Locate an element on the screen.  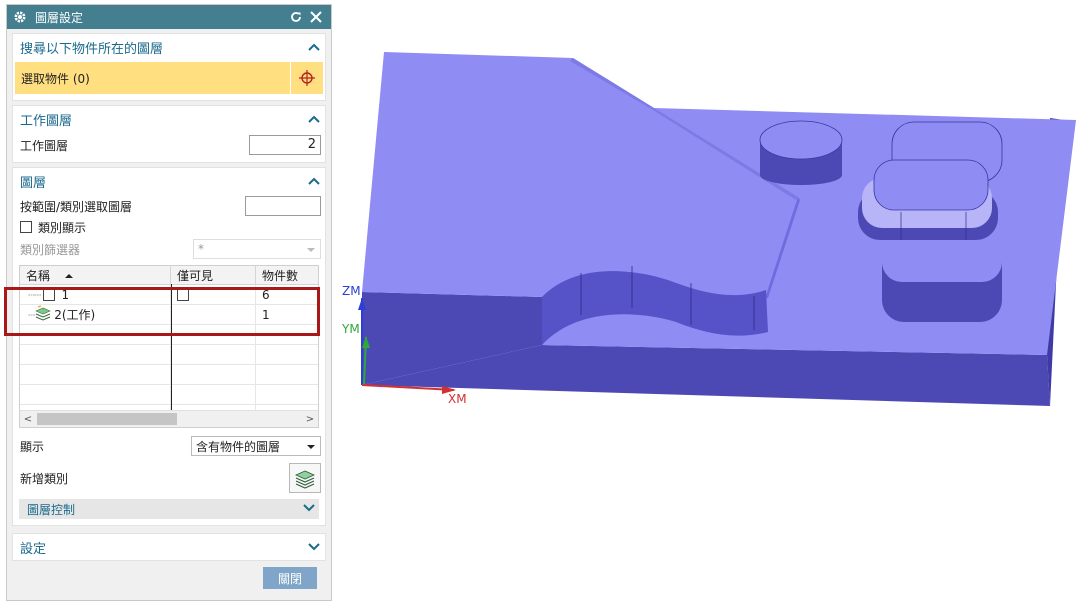
settings-section: 設定 is located at coordinates (169, 547).